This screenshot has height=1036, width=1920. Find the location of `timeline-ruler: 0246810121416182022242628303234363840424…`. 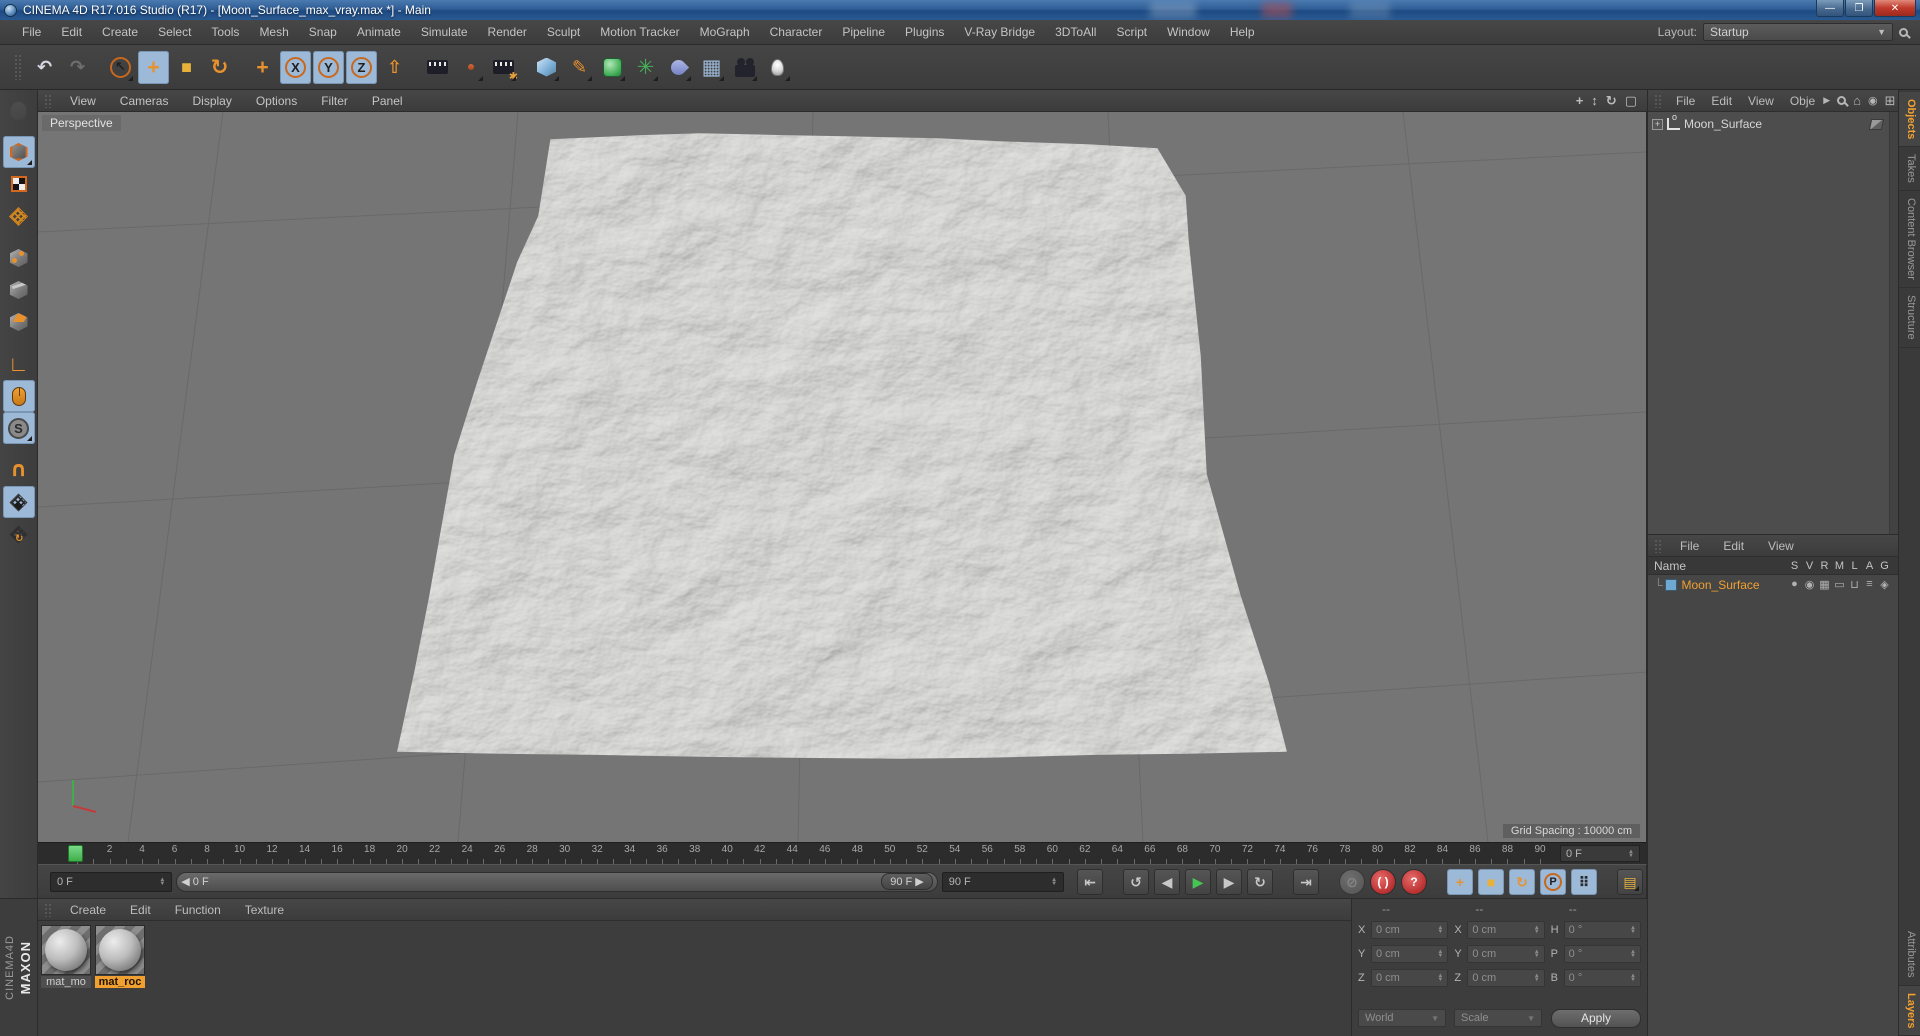

timeline-ruler: 0246810121416182022242628303234363840424… is located at coordinates (842, 853).